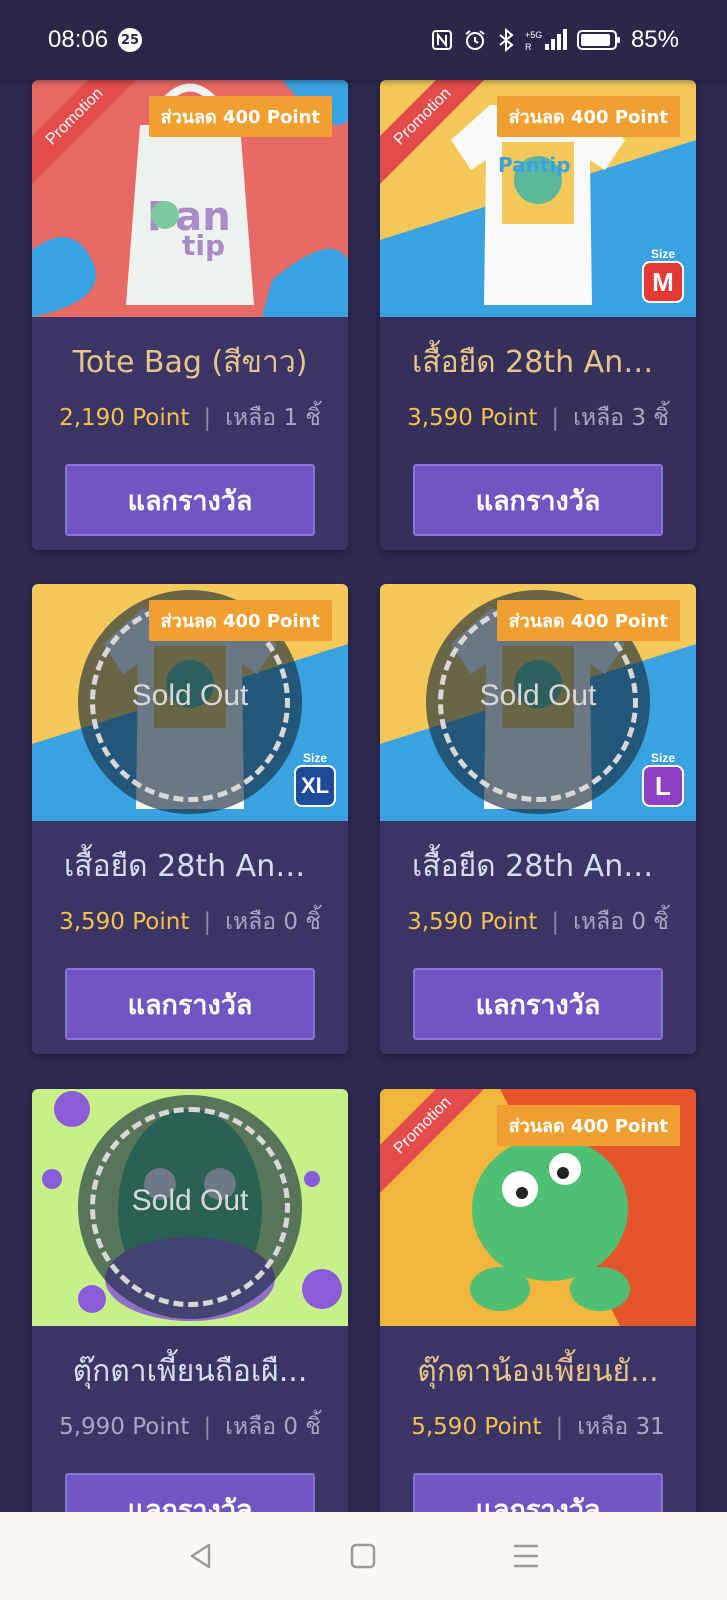 Image resolution: width=727 pixels, height=1600 pixels. I want to click on alarm-icon, so click(475, 40).